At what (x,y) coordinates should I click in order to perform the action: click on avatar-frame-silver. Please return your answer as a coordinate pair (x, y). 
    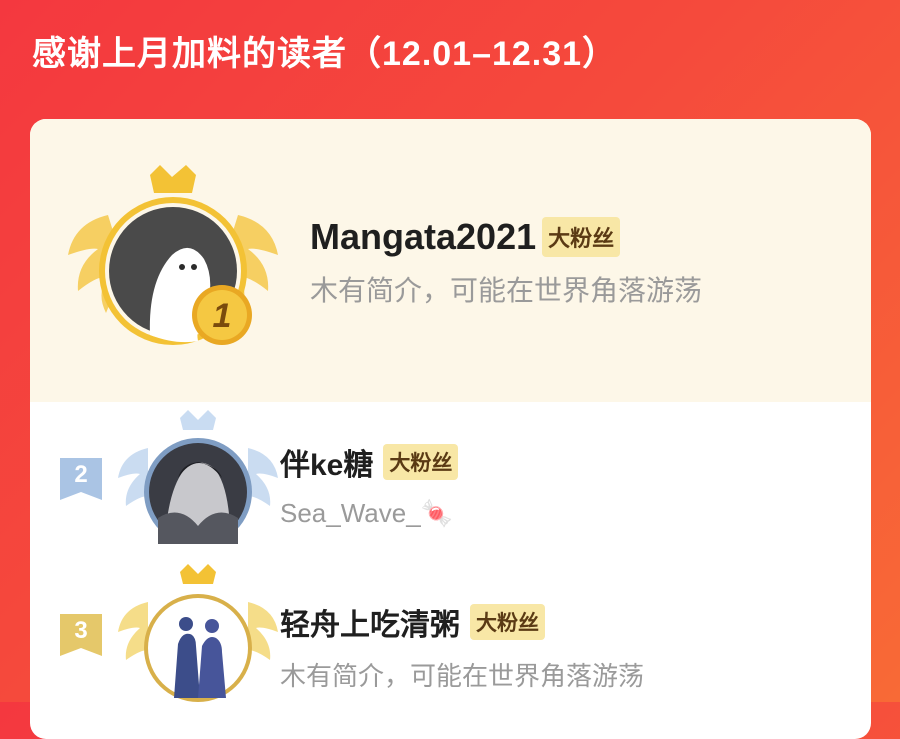
    Looking at the image, I should click on (198, 477).